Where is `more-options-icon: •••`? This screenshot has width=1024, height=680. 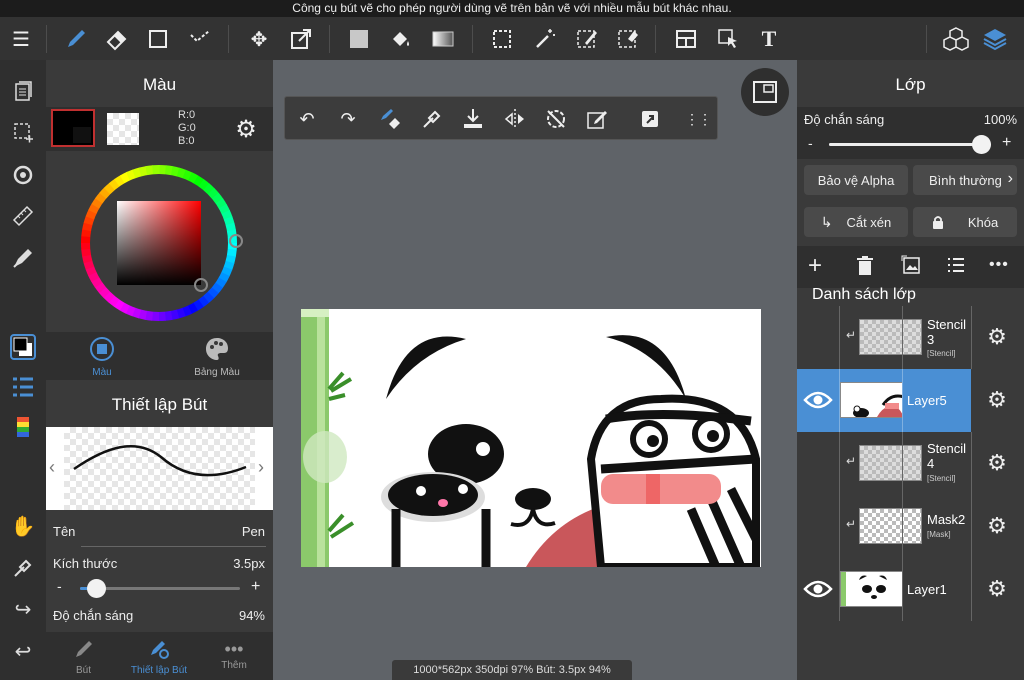 more-options-icon: ••• is located at coordinates (999, 265).